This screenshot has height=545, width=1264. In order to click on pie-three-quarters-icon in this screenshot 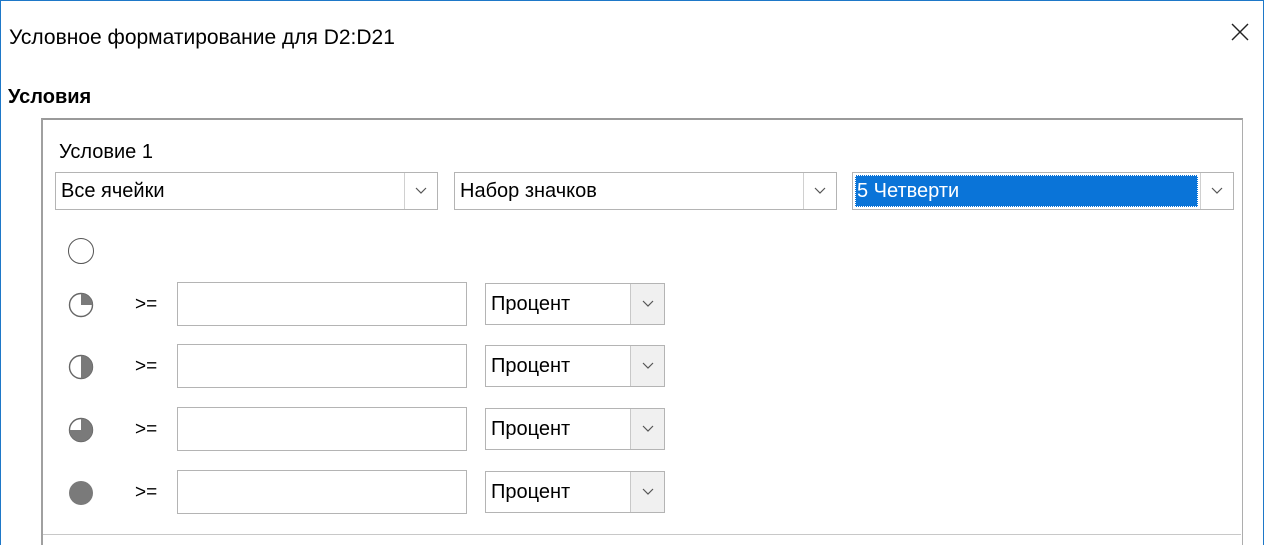, I will do `click(81, 430)`.